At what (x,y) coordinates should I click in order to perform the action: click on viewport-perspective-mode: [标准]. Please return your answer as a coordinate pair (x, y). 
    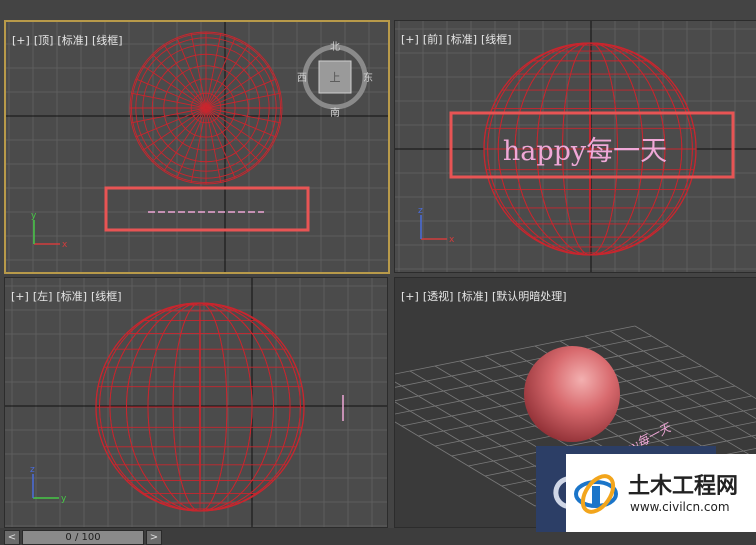
    Looking at the image, I should click on (472, 296).